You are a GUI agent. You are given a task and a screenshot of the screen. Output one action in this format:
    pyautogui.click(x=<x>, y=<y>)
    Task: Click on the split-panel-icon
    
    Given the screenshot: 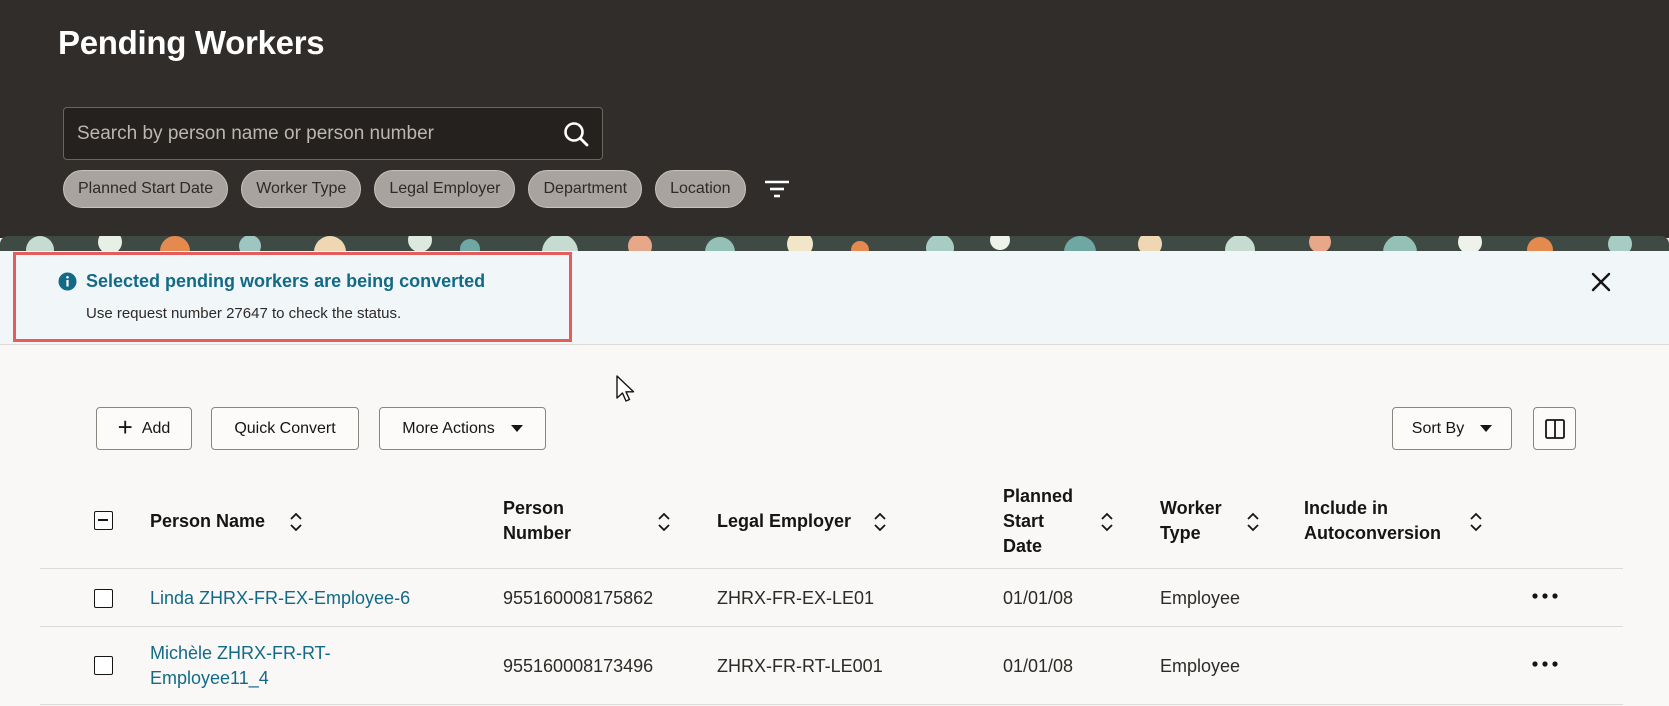 What is the action you would take?
    pyautogui.click(x=1554, y=428)
    